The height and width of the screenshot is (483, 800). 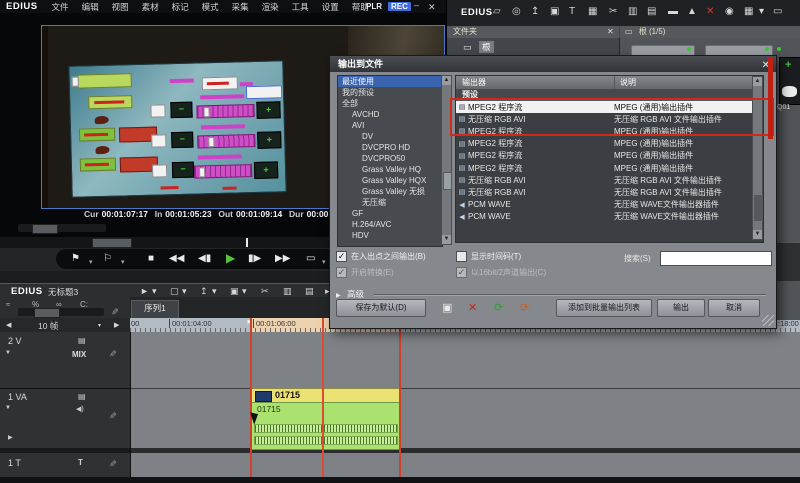 What do you see at coordinates (180, 7) in the screenshot?
I see `menu-item: 标记` at bounding box center [180, 7].